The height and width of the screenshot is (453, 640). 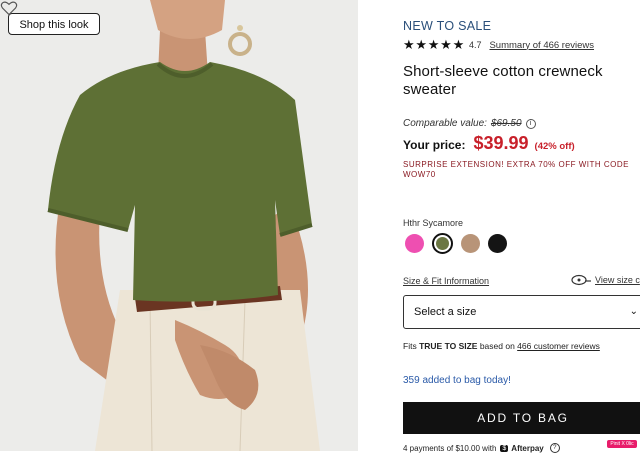 What do you see at coordinates (581, 280) in the screenshot?
I see `measuring-tape-icon` at bounding box center [581, 280].